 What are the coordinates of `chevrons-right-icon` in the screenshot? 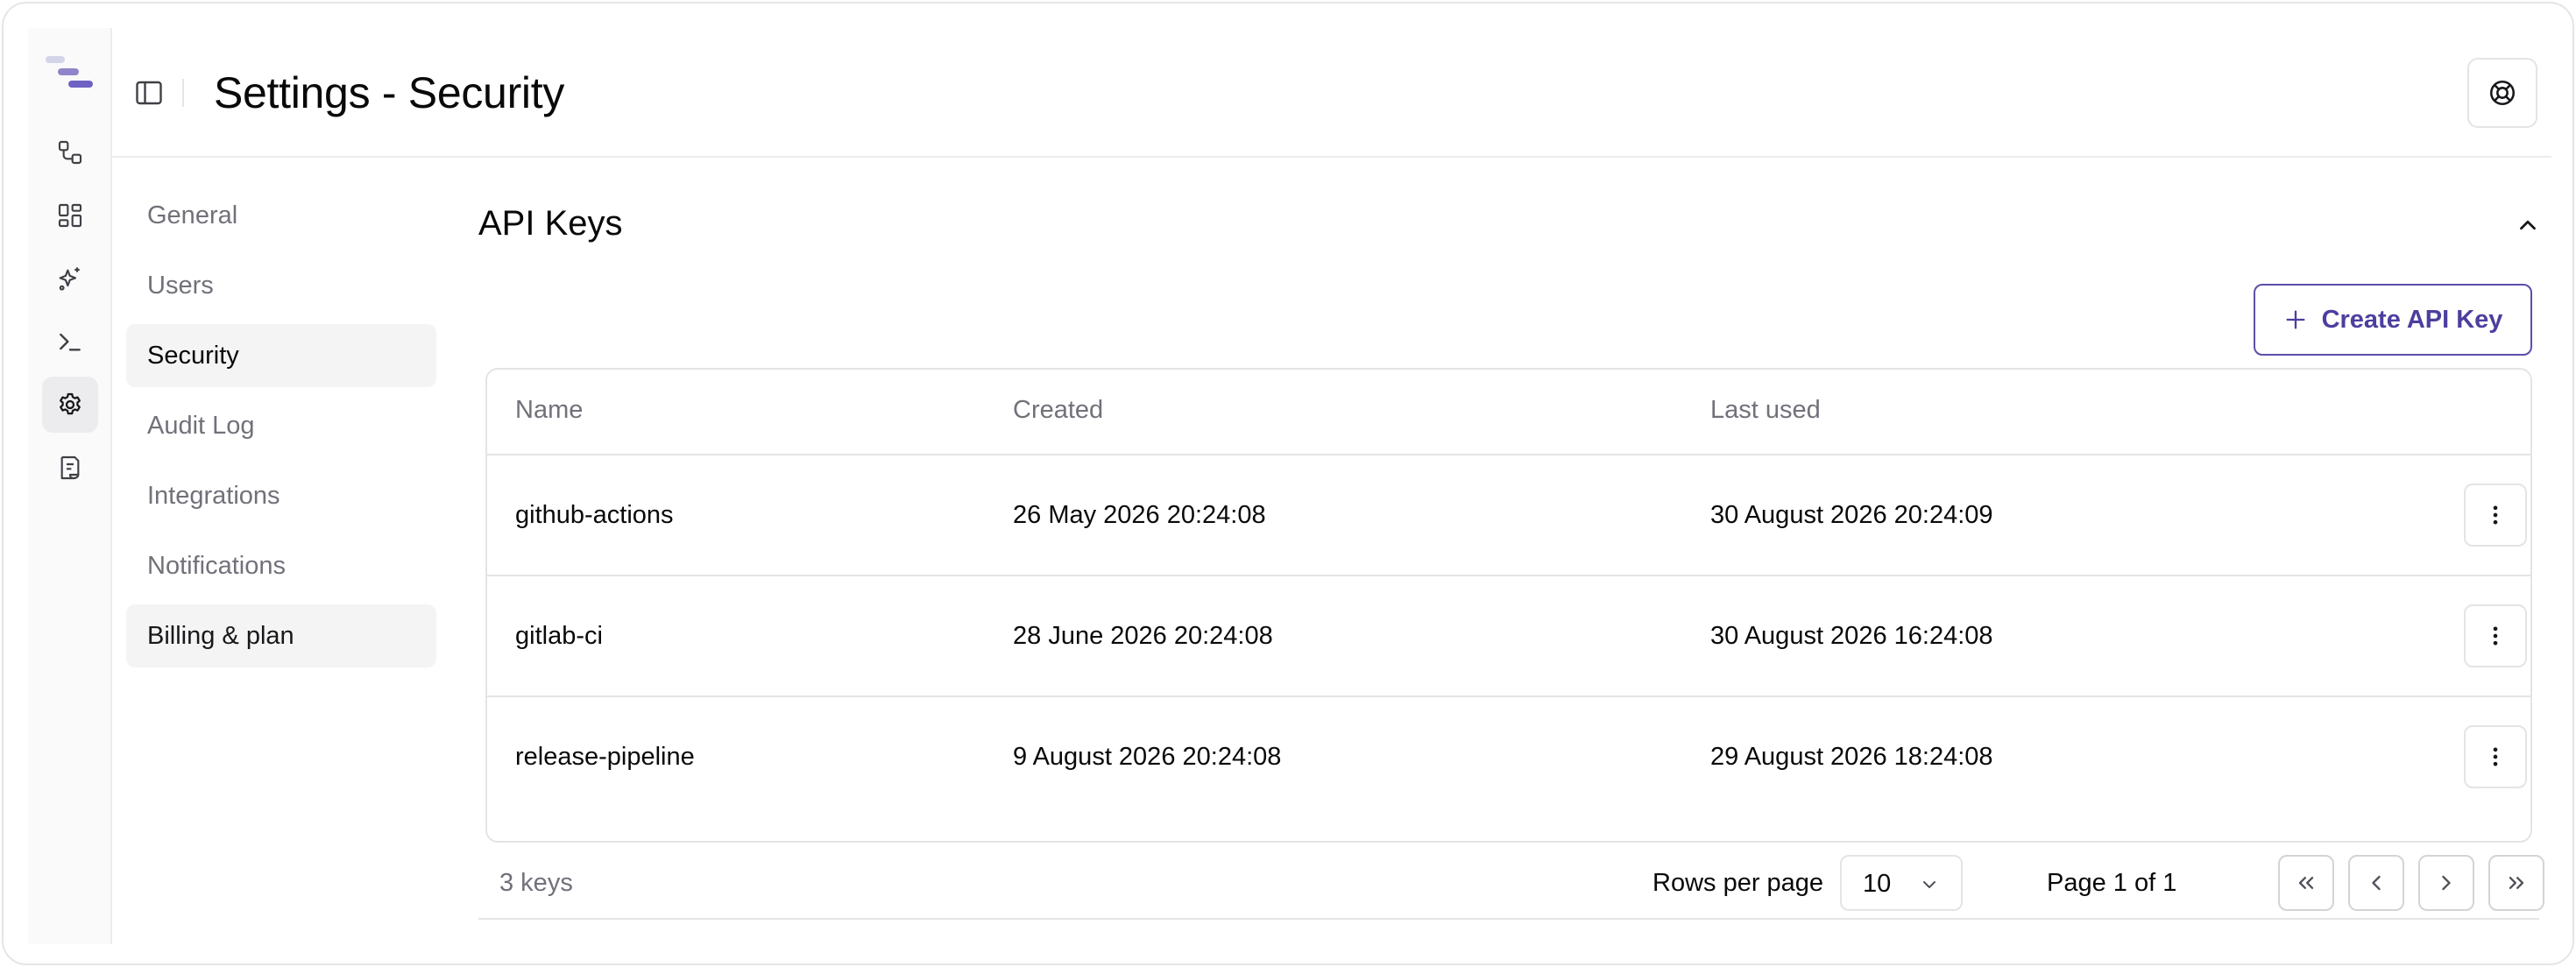 It's located at (2516, 883).